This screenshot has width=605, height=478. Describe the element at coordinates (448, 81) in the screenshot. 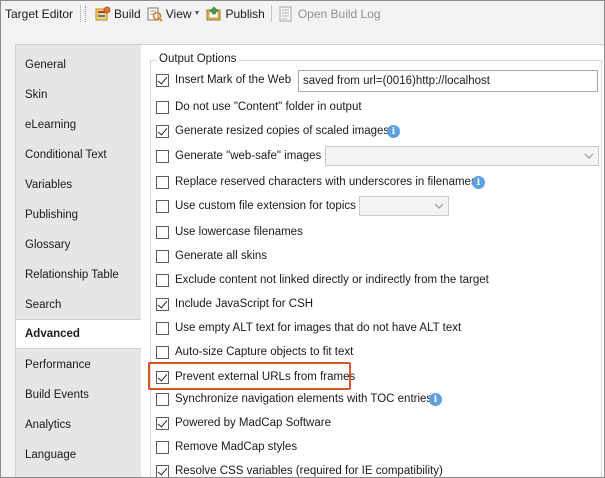

I see `mark-of-web-input` at that location.